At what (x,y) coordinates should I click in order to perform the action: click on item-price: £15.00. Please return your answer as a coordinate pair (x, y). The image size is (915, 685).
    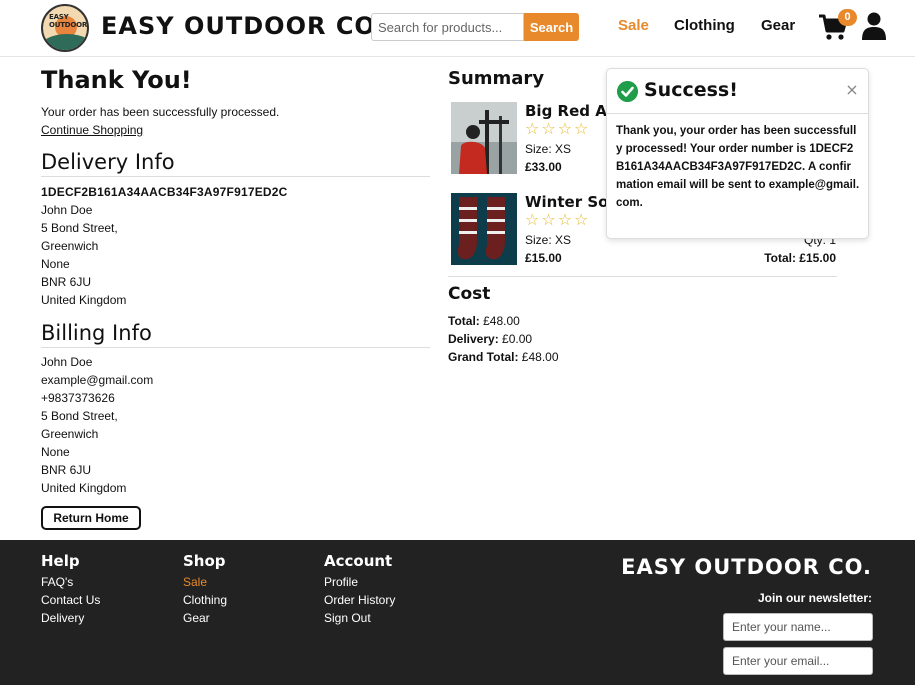
    Looking at the image, I should click on (543, 258).